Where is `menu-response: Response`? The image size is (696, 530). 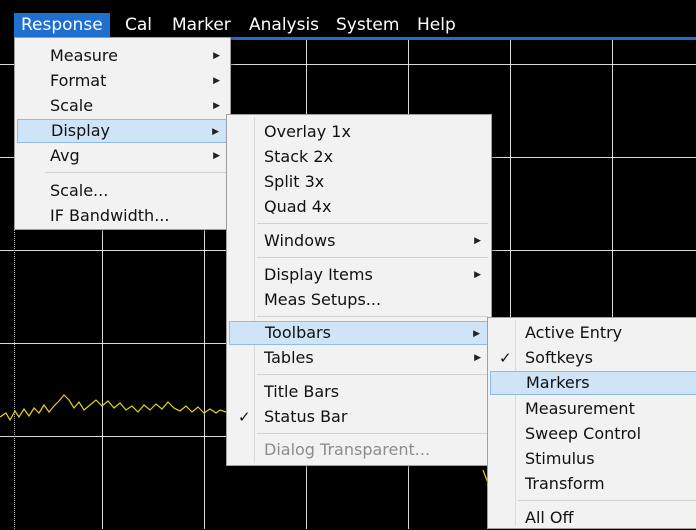 menu-response: Response is located at coordinates (62, 25).